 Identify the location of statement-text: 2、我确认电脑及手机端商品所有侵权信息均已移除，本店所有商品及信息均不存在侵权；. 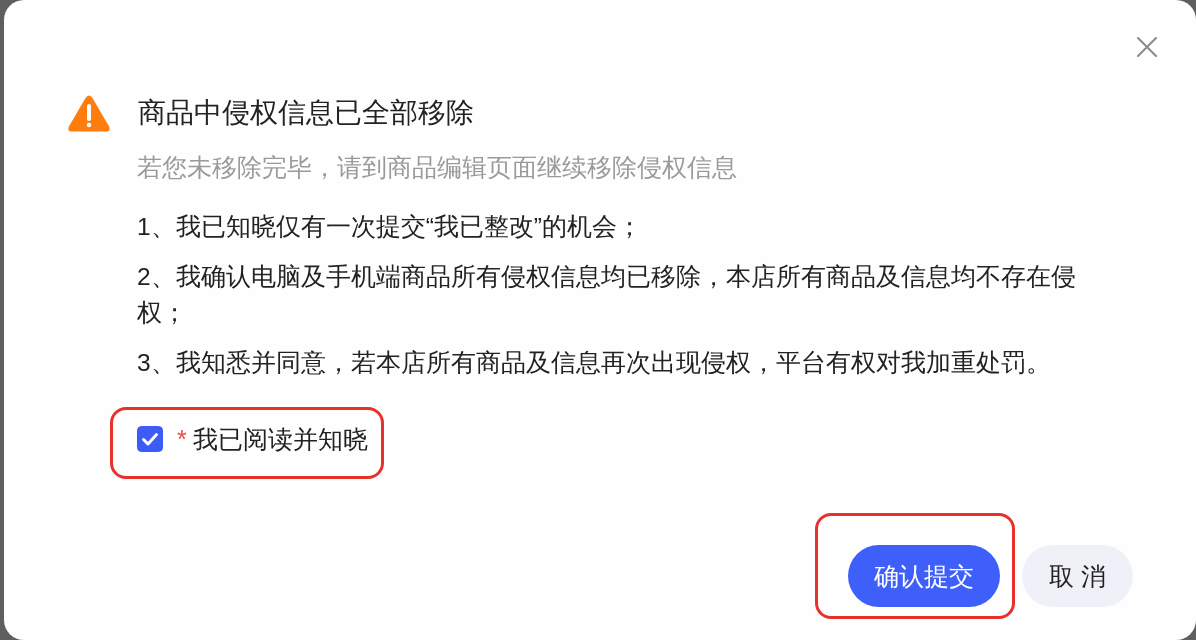
(607, 295).